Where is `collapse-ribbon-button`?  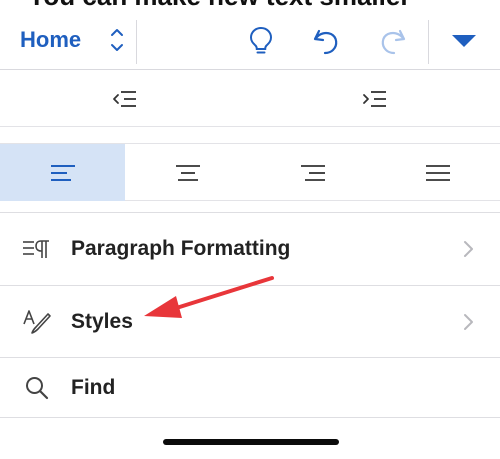
collapse-ribbon-button is located at coordinates (464, 41).